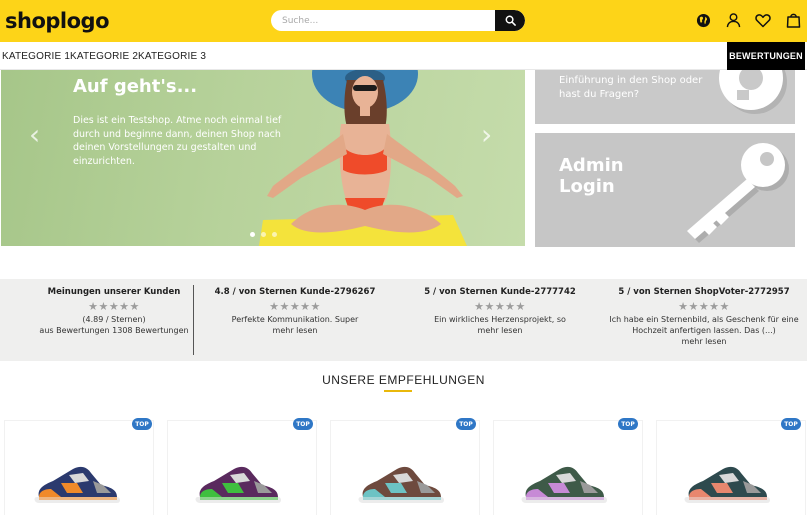 Image resolution: width=807 pixels, height=515 pixels. What do you see at coordinates (703, 20) in the screenshot?
I see `globe-icon` at bounding box center [703, 20].